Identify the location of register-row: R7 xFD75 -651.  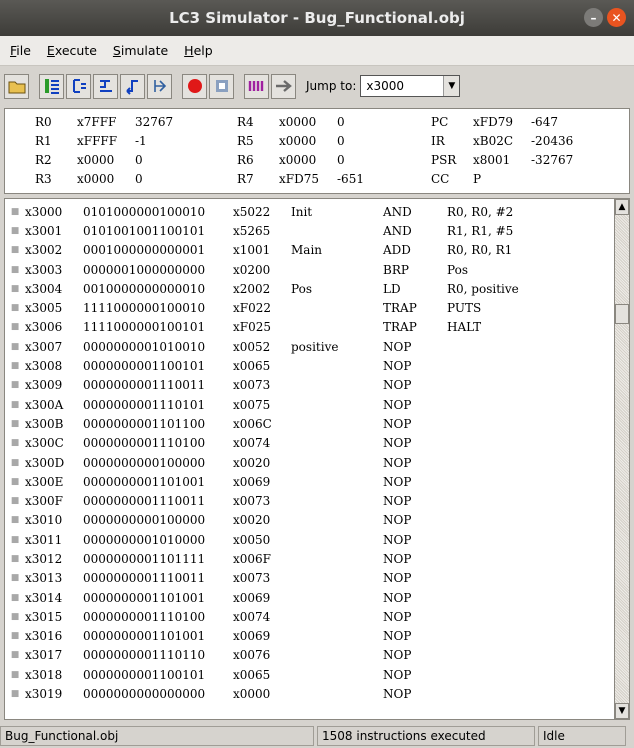
(300, 179).